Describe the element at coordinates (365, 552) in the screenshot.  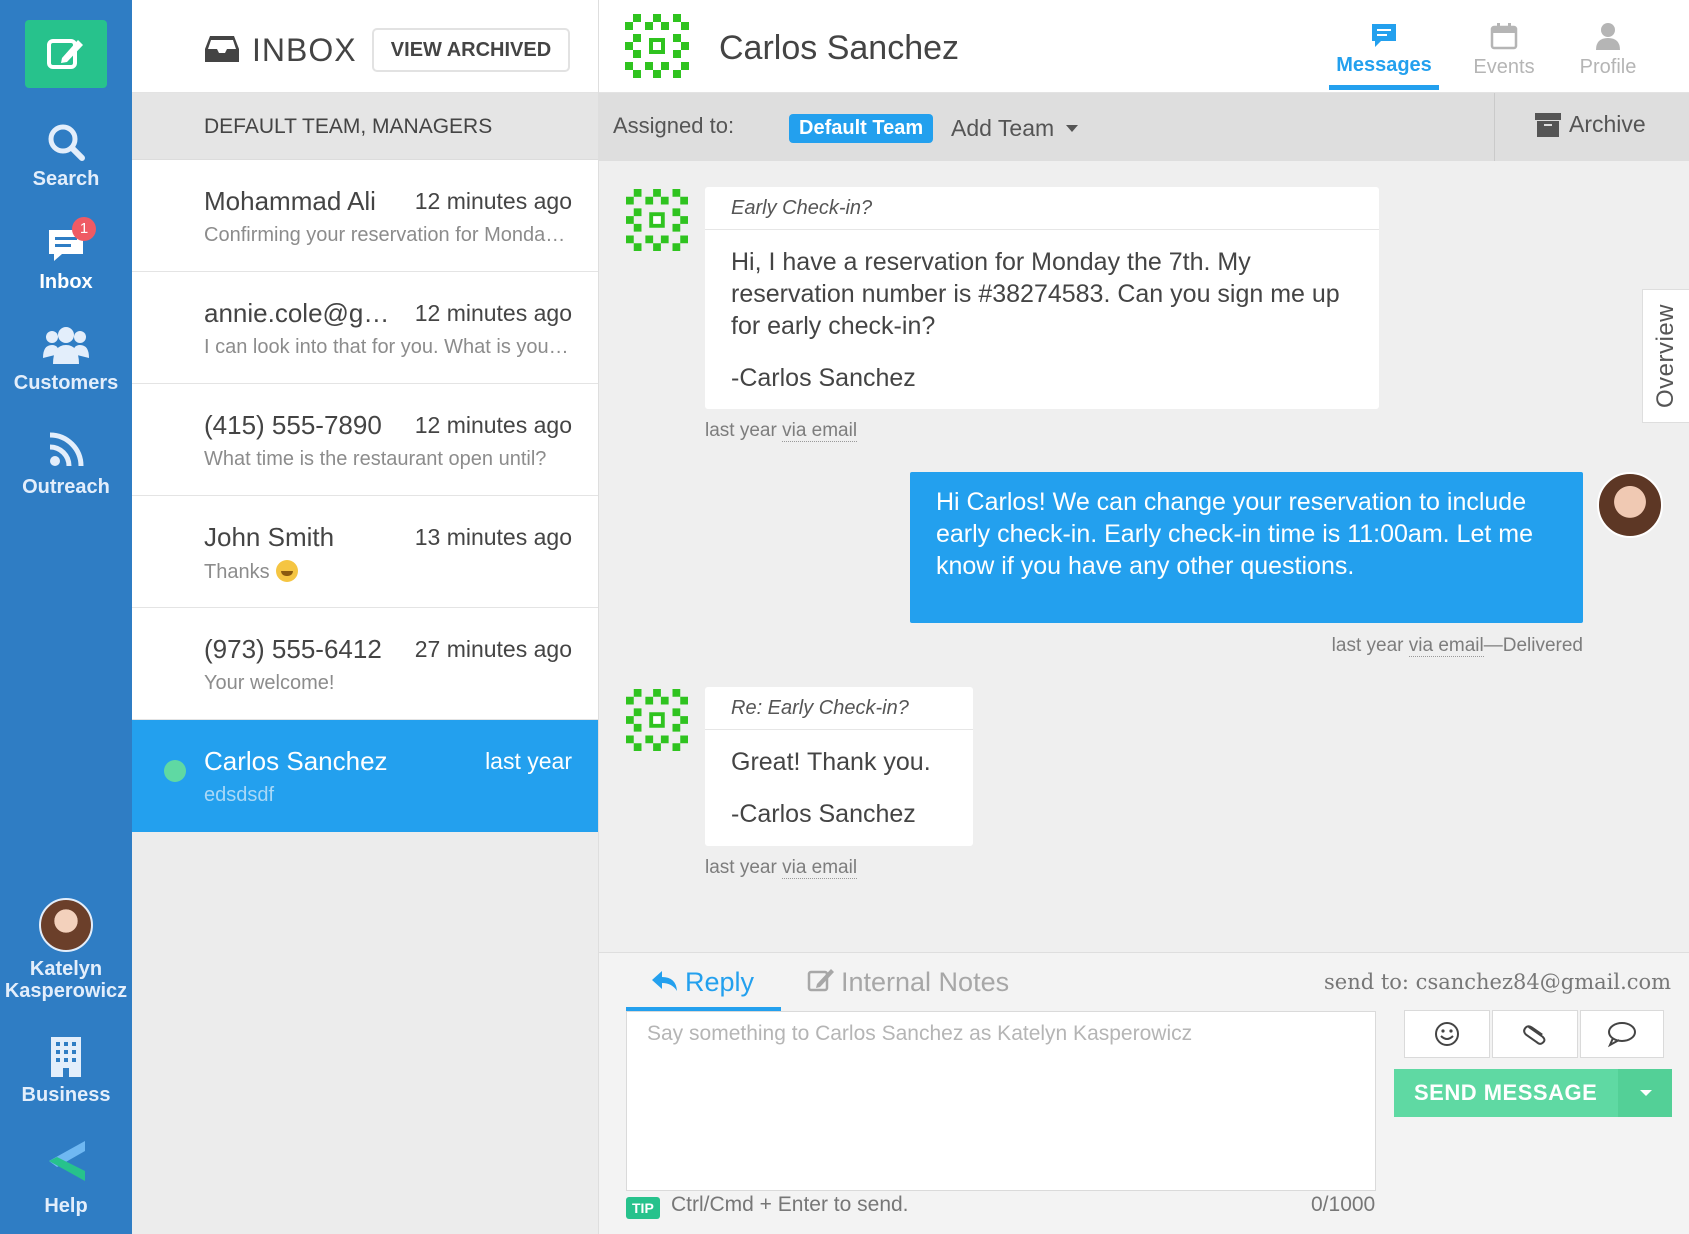
I see `conversation-item: John Smith 13 minutes ago Thanks` at that location.